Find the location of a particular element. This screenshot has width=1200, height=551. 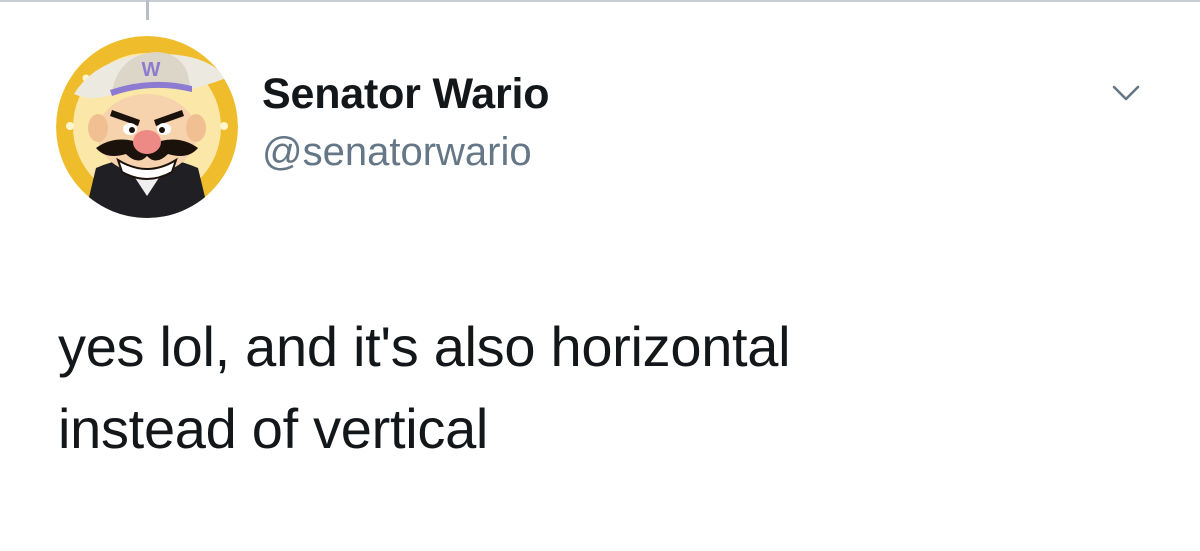

author-block: Senator Wario @senatorwario is located at coordinates (405, 122).